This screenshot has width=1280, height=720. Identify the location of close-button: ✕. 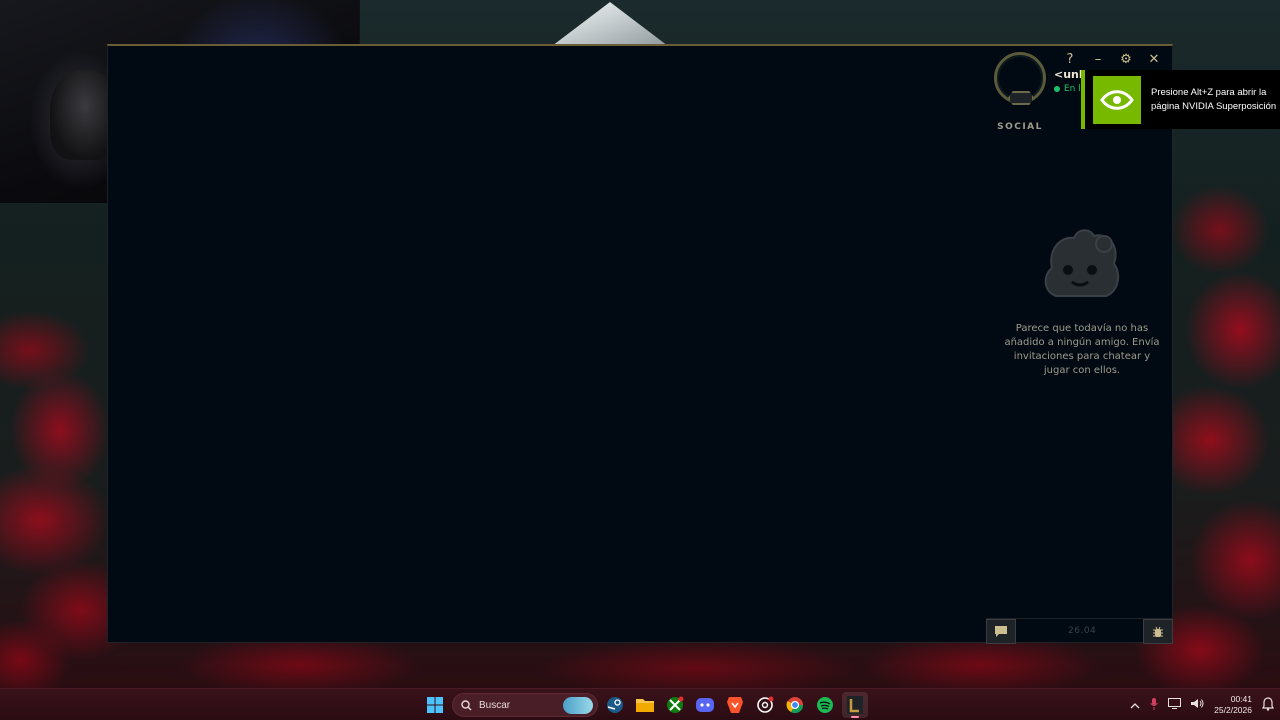
(1154, 60).